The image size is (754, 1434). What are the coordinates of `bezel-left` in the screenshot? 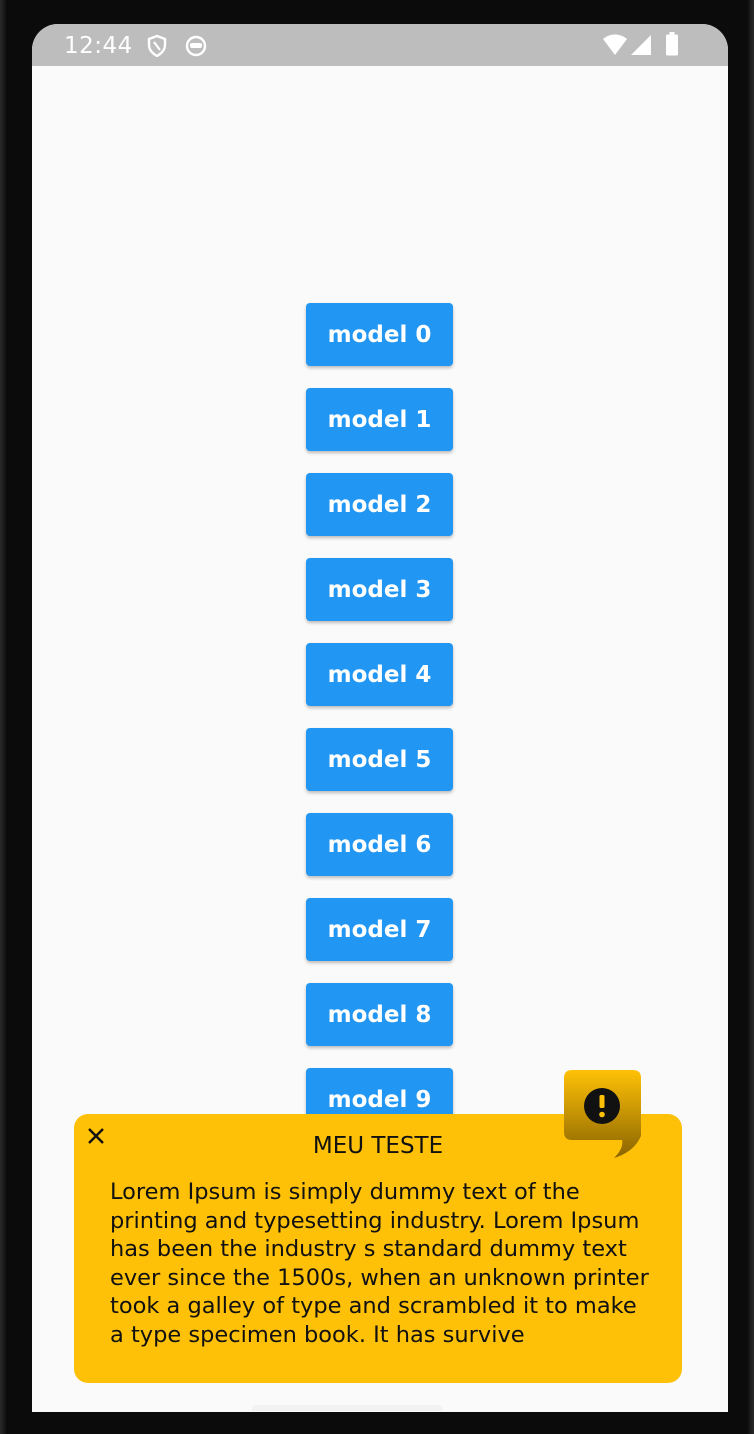 It's located at (3, 717).